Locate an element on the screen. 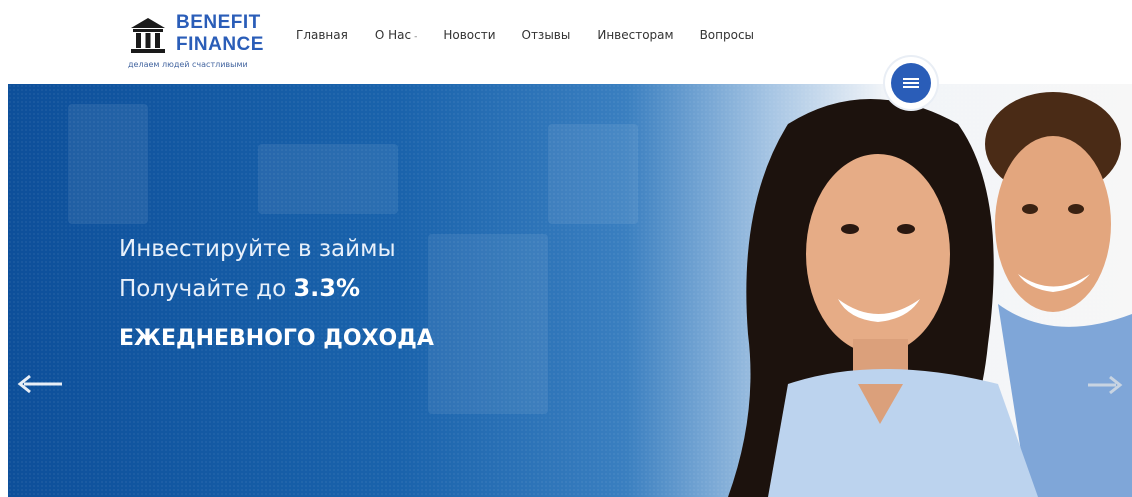  hero-headline-line3: ЕЖЕДНЕВНОГО ДОХОДА is located at coordinates (276, 338).